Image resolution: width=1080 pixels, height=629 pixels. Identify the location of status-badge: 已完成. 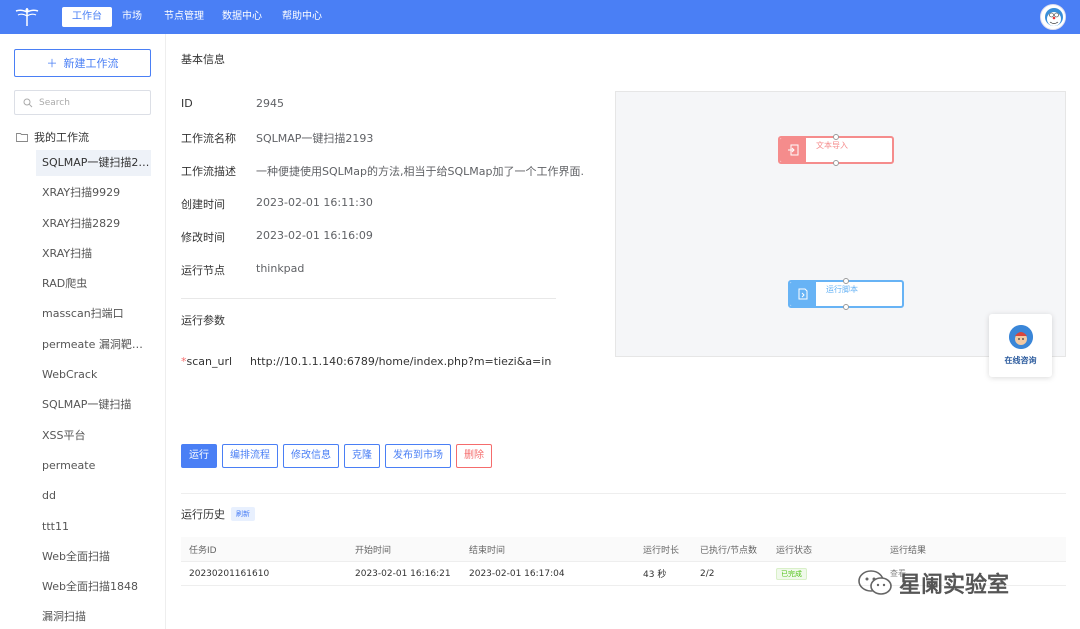
(791, 573).